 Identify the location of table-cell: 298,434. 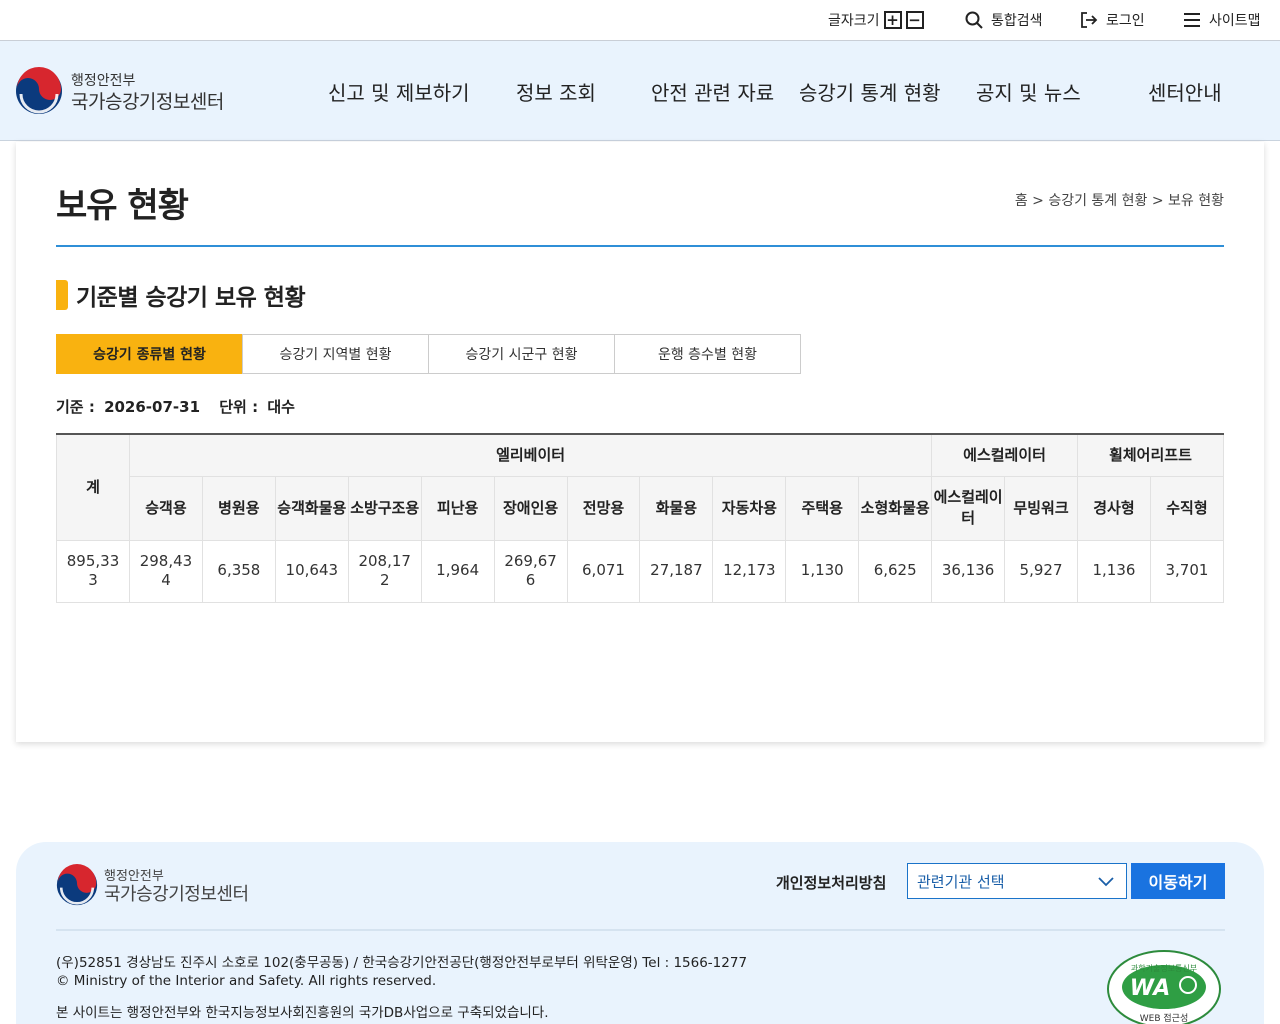
(166, 571).